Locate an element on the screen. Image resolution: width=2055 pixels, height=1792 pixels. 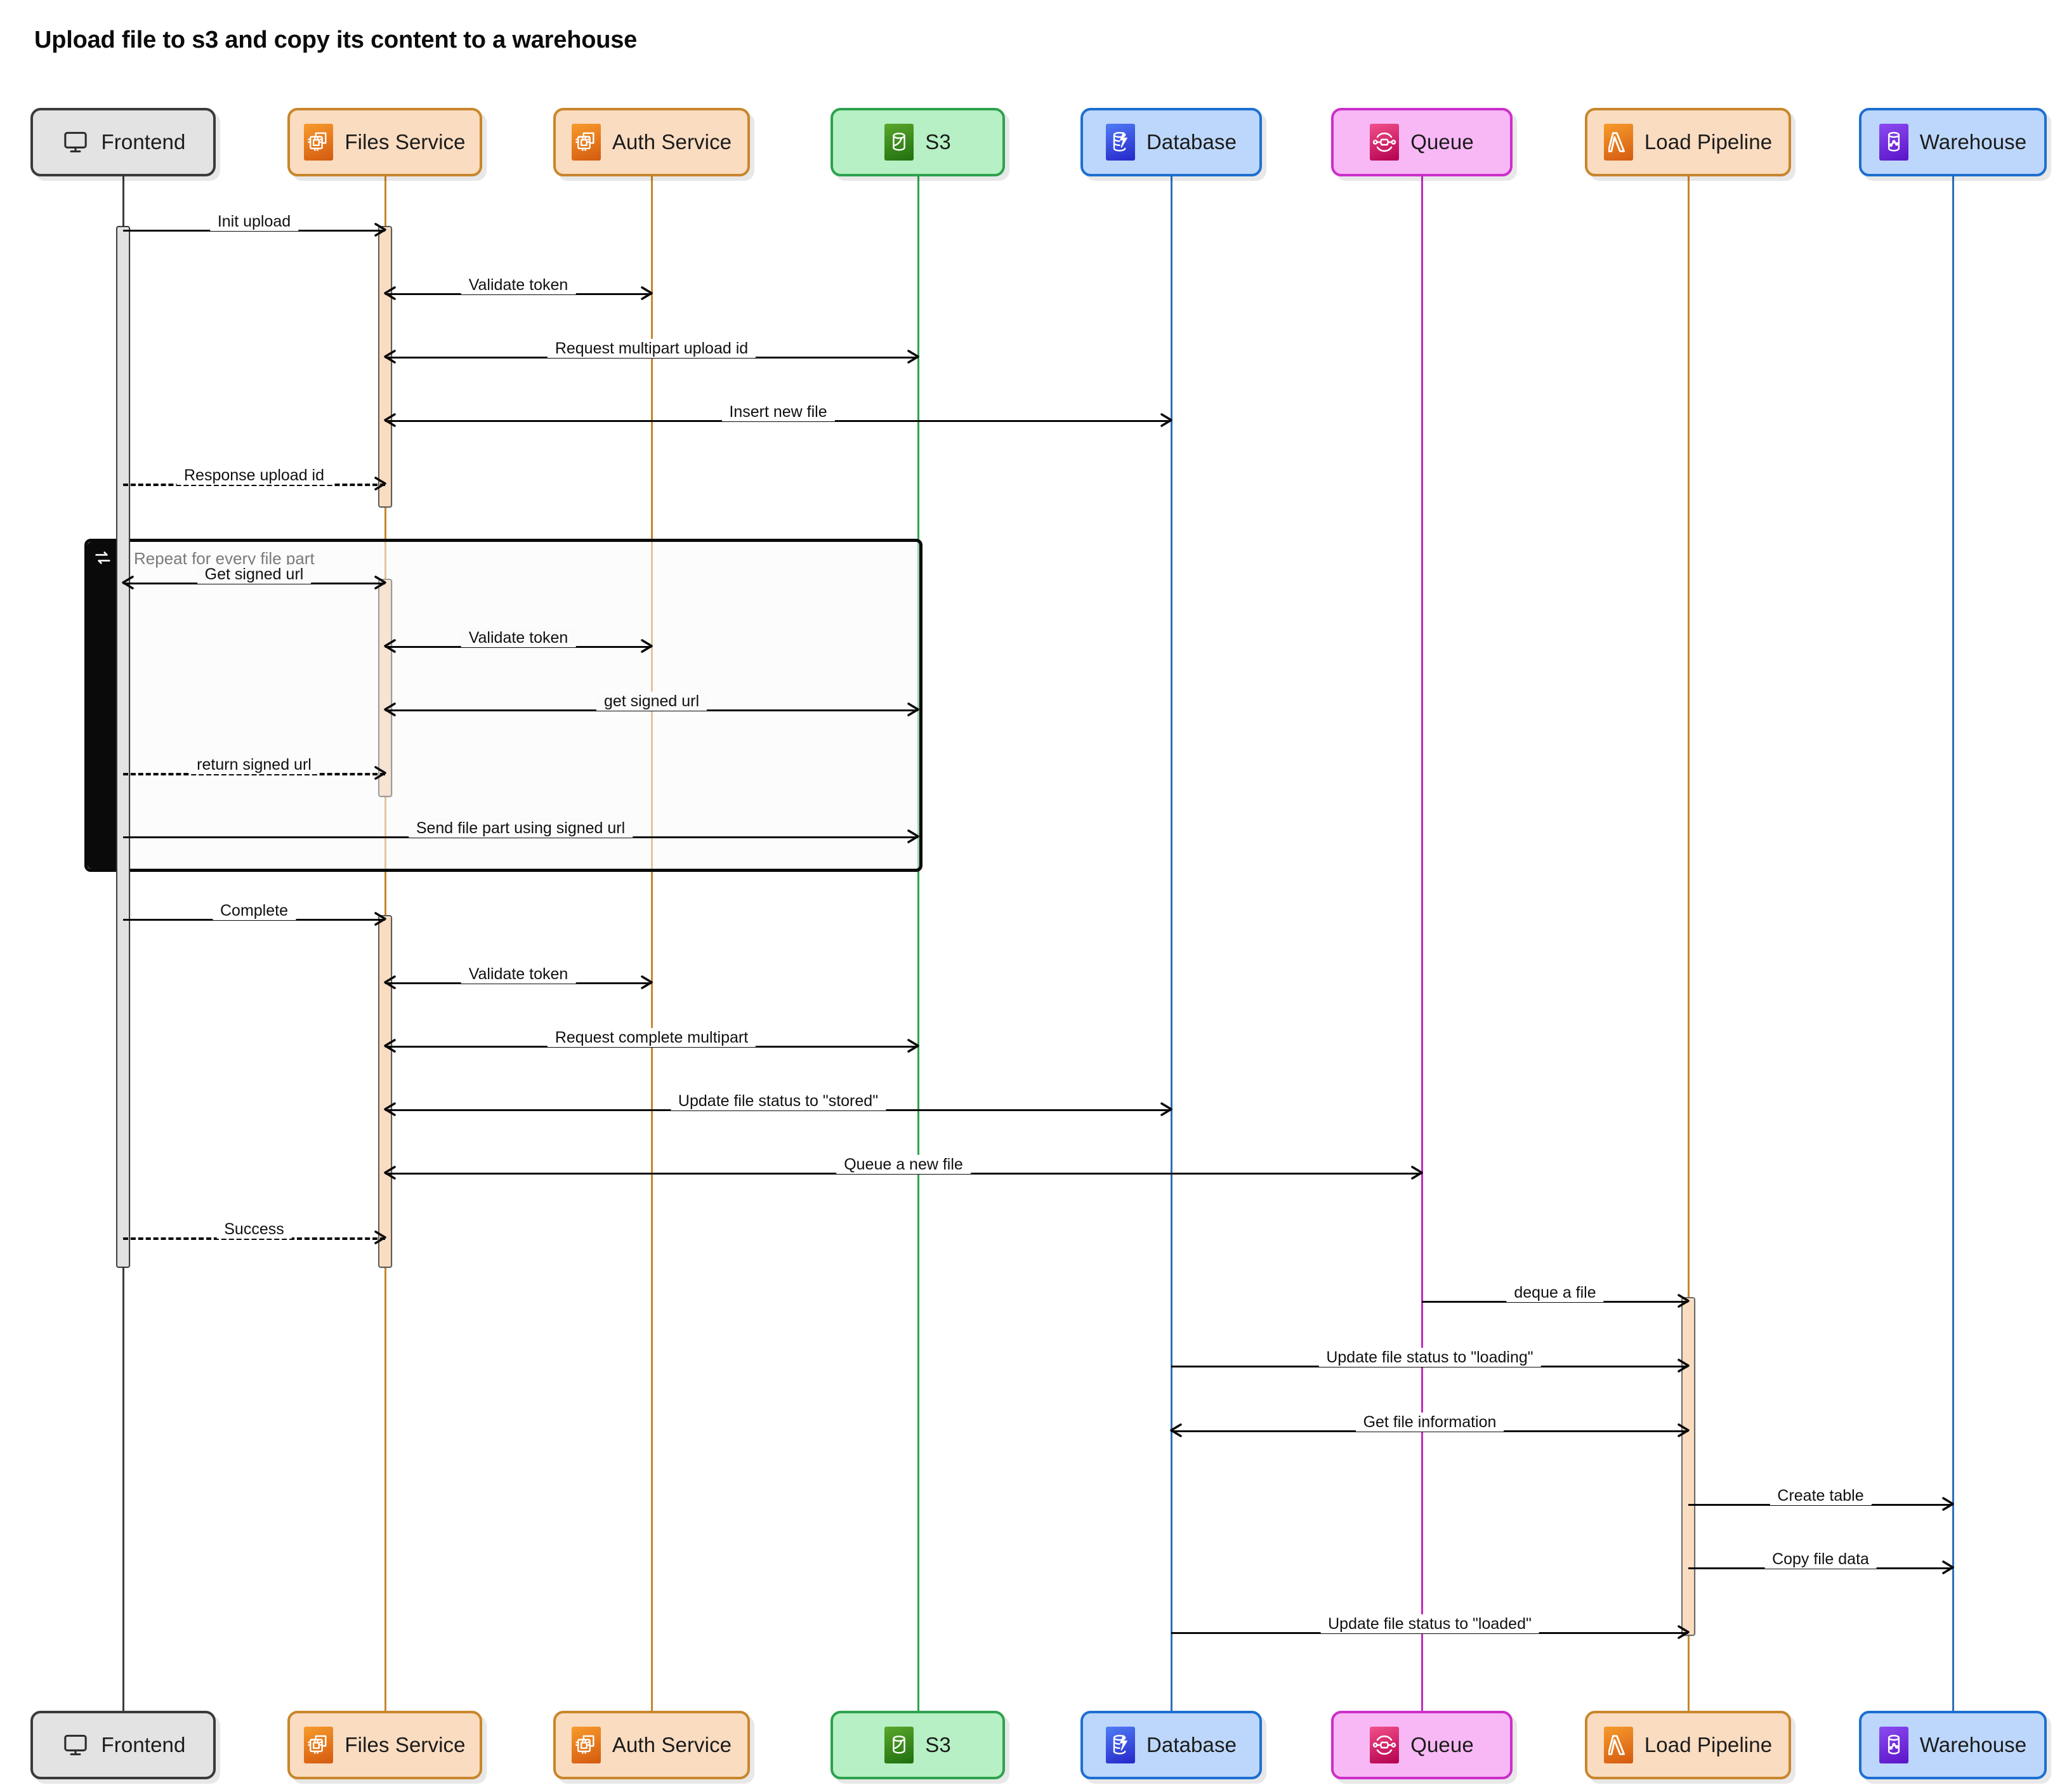
message-label: Send file part using signed url is located at coordinates (520, 828).